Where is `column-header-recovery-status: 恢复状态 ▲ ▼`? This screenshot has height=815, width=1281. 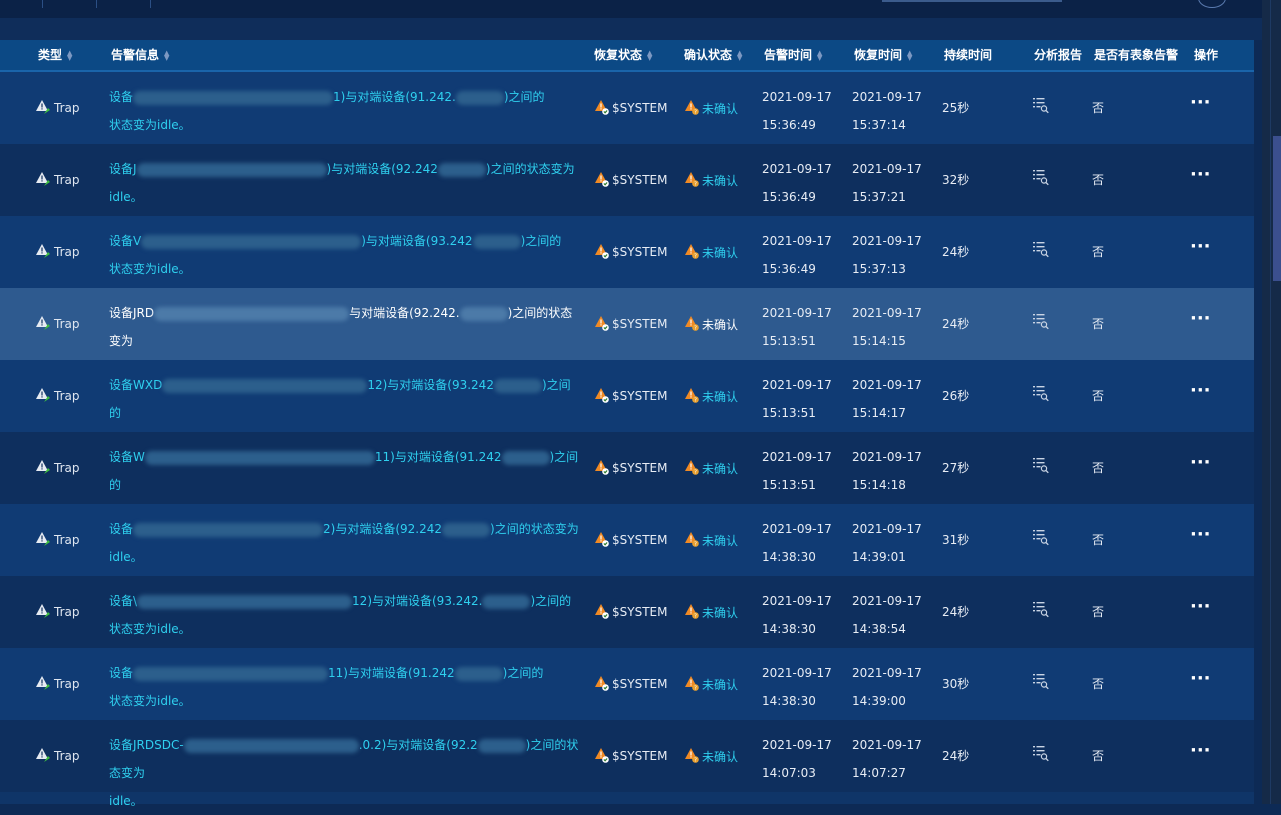
column-header-recovery-status: 恢复状态 ▲ ▼ is located at coordinates (623, 55).